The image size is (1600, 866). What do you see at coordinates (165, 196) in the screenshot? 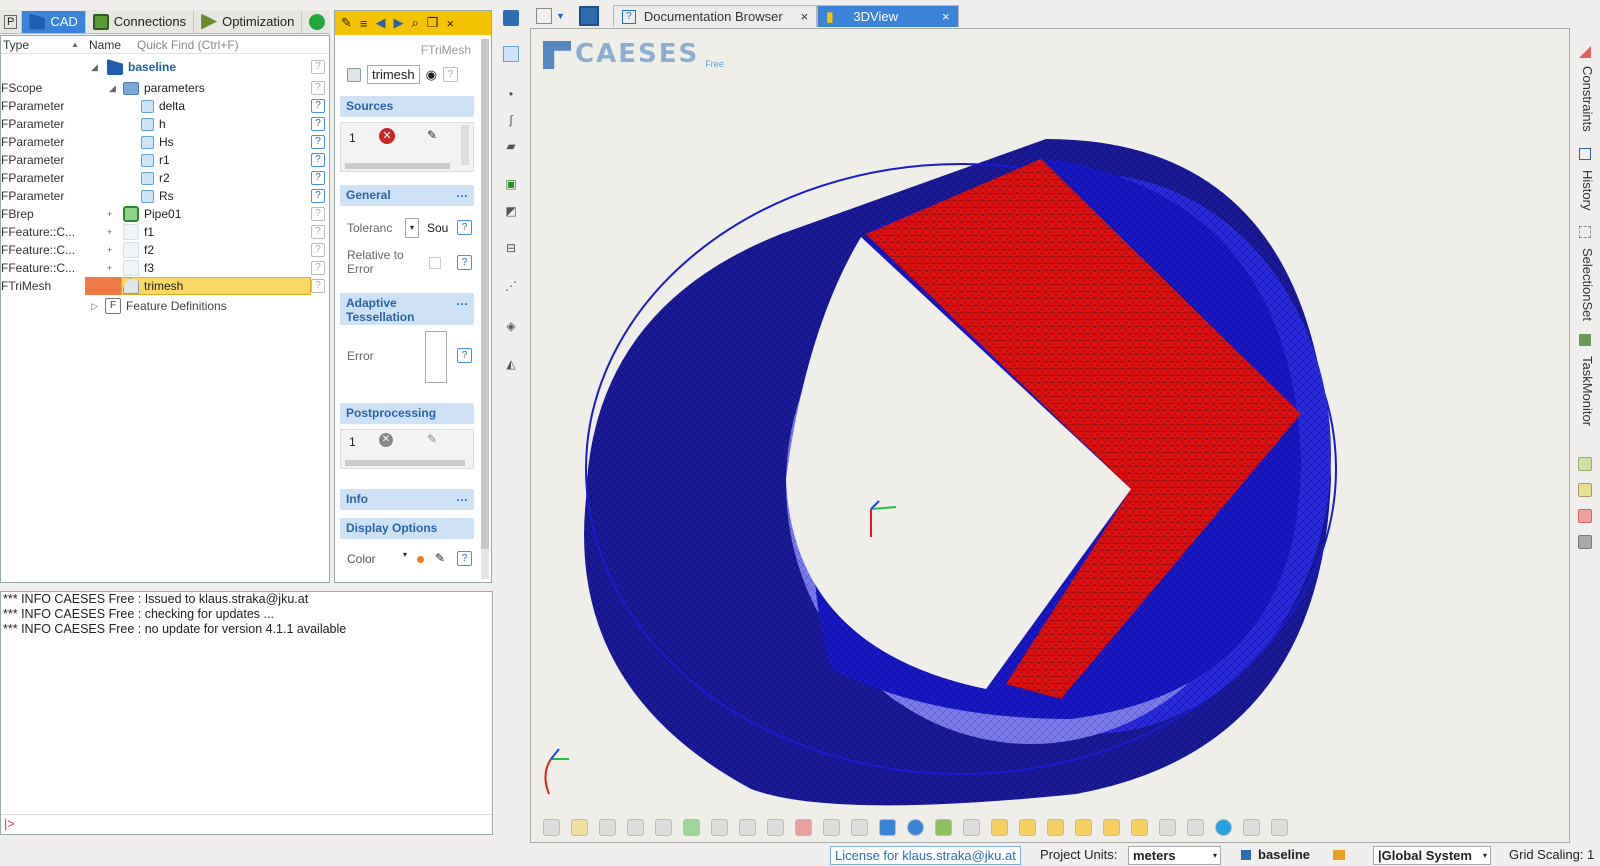
I see `tree-row-rs: FParameter Rs ?` at bounding box center [165, 196].